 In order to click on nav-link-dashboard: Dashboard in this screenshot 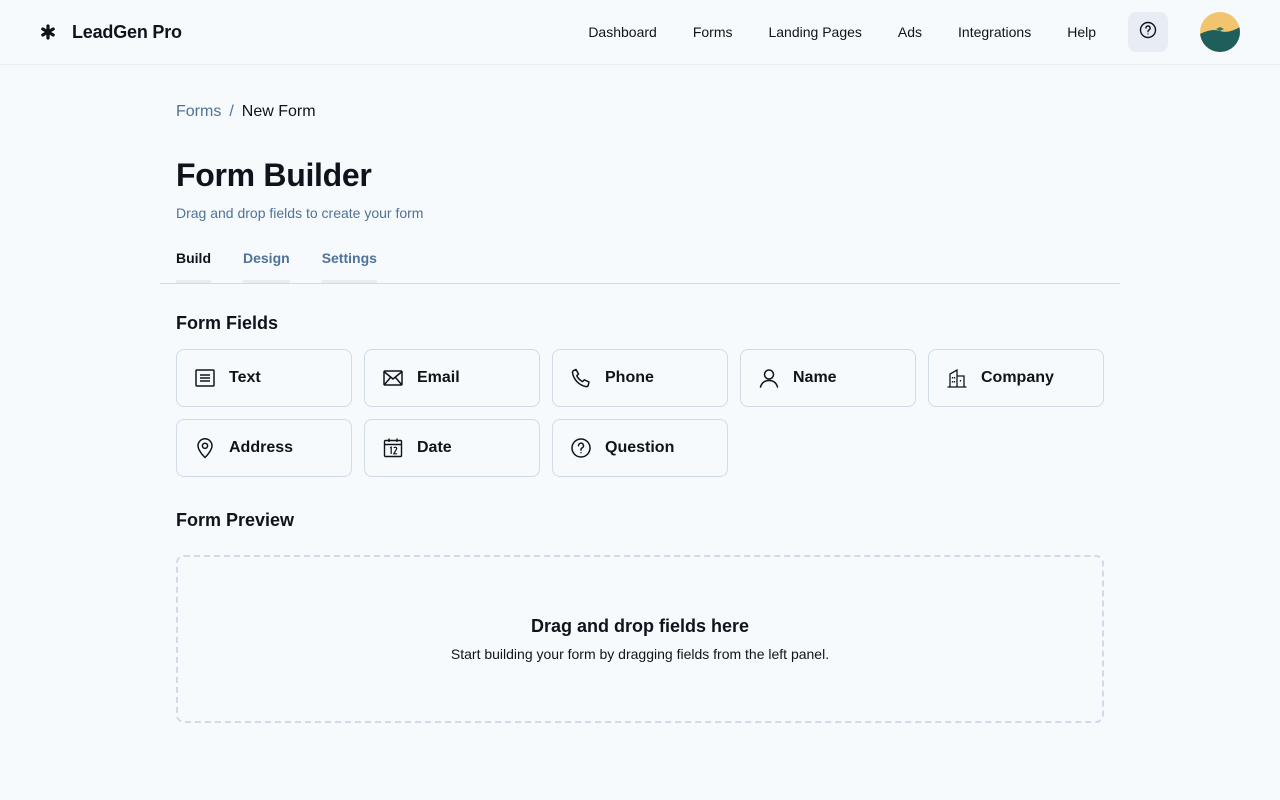, I will do `click(622, 32)`.